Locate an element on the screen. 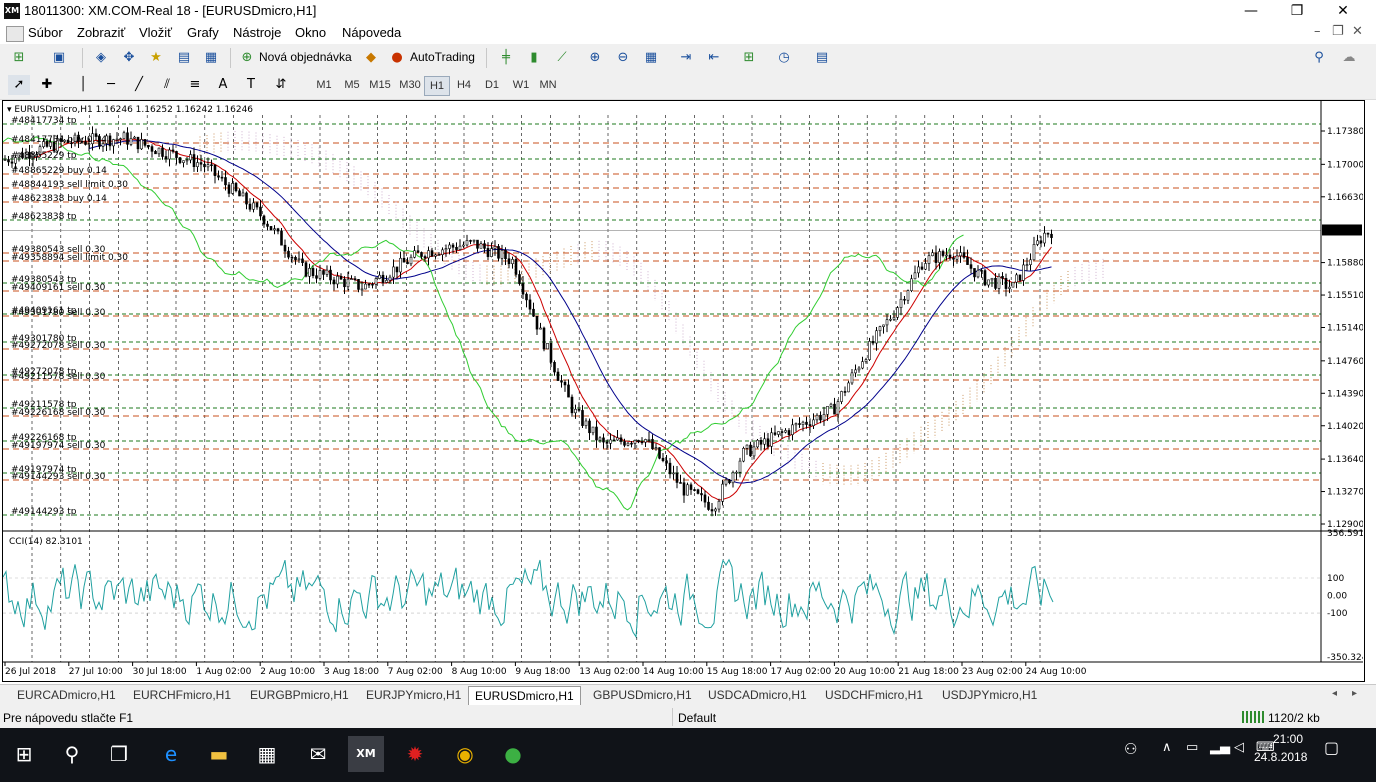 The height and width of the screenshot is (782, 1376). timeframe-m1: M1 is located at coordinates (324, 85).